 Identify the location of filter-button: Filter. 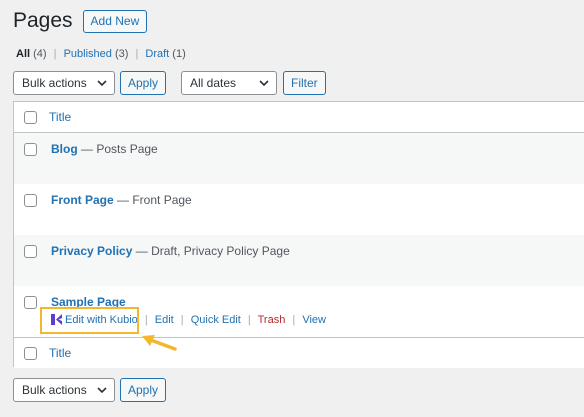
(304, 83).